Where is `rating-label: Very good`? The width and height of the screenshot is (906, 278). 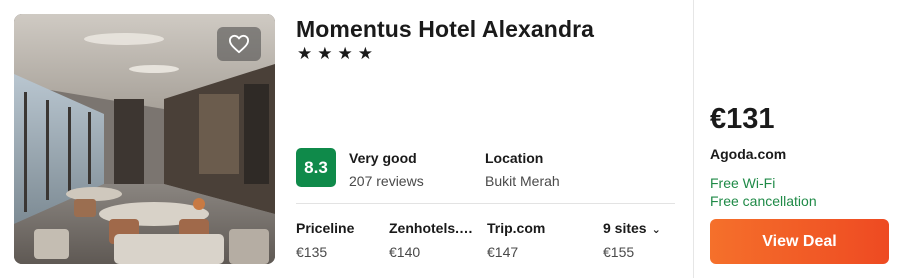
rating-label: Very good is located at coordinates (383, 158).